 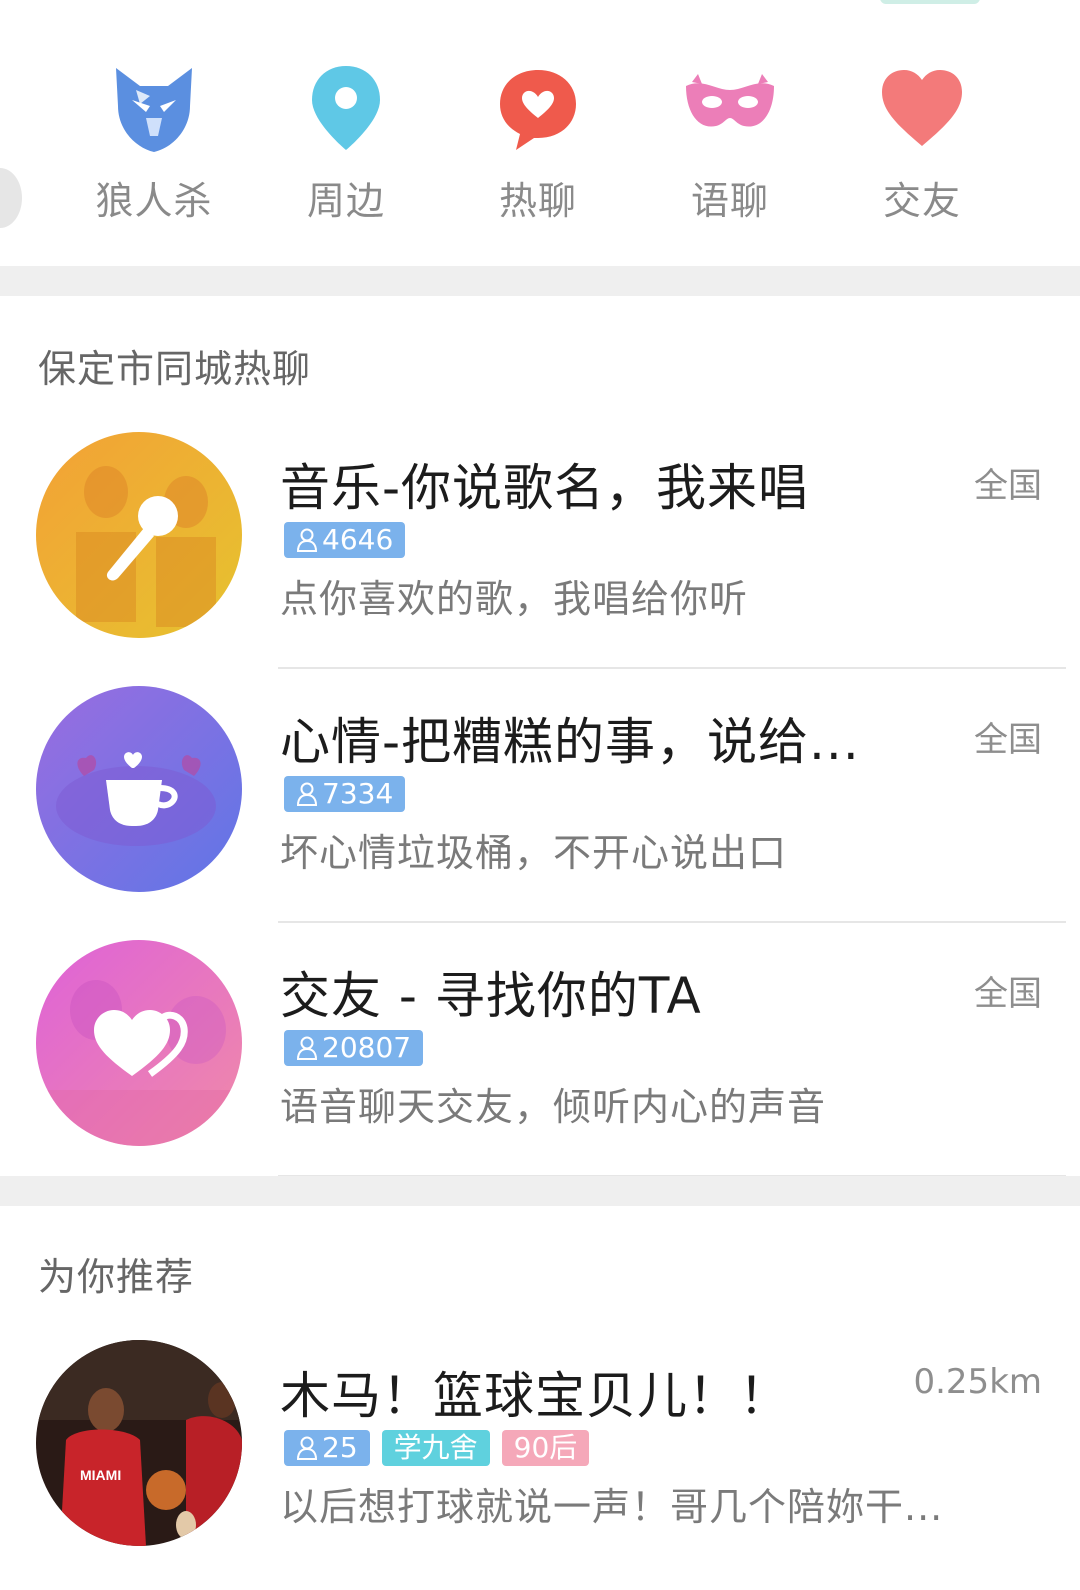 What do you see at coordinates (535, 1396) in the screenshot?
I see `room-title: 木马！篮球宝贝儿！！` at bounding box center [535, 1396].